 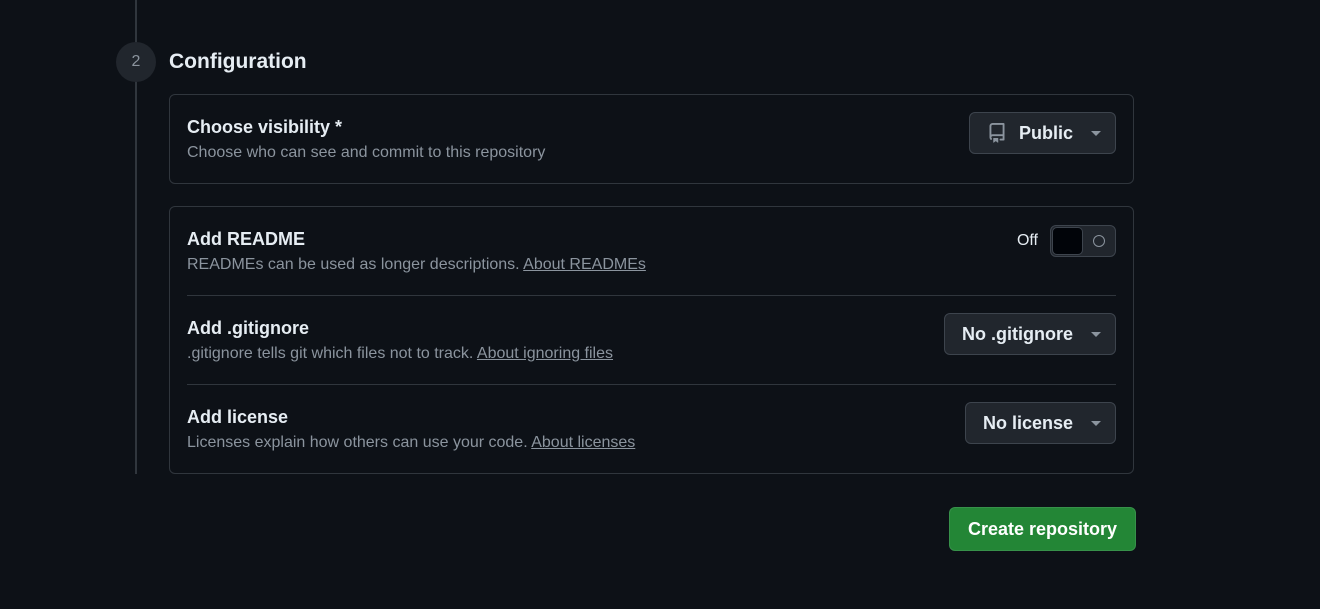 I want to click on about-readmes-link: About READMEs, so click(x=584, y=264).